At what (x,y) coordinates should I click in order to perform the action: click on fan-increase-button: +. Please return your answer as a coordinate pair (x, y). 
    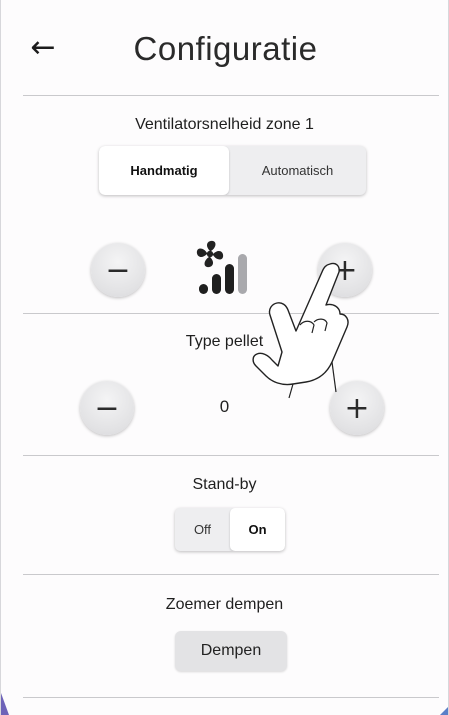
    Looking at the image, I should click on (345, 270).